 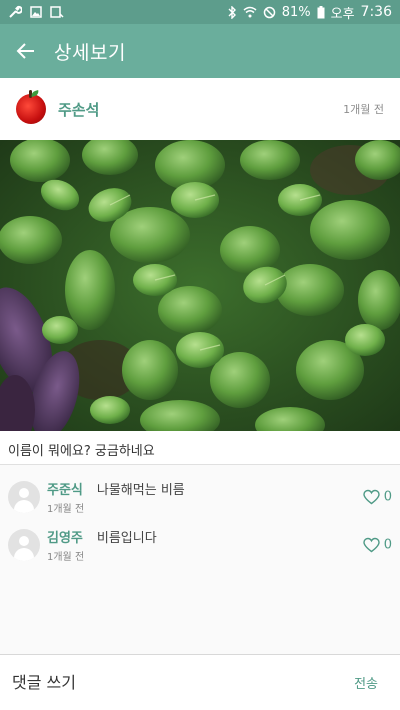 What do you see at coordinates (376, 12) in the screenshot?
I see `status-time: 7:36` at bounding box center [376, 12].